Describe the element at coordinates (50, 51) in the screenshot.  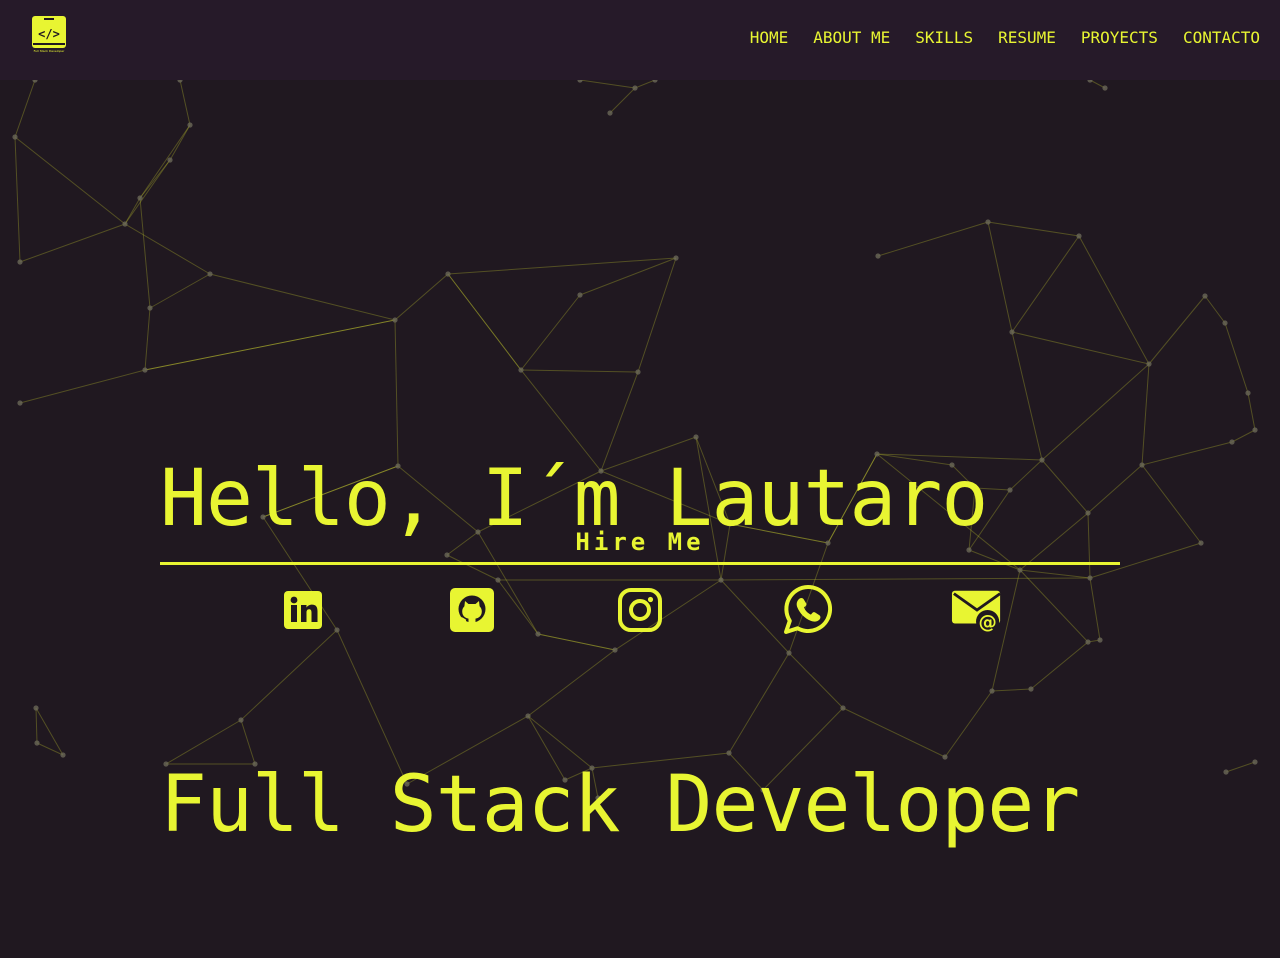
I see `logo-caption: Full Stack Developer` at that location.